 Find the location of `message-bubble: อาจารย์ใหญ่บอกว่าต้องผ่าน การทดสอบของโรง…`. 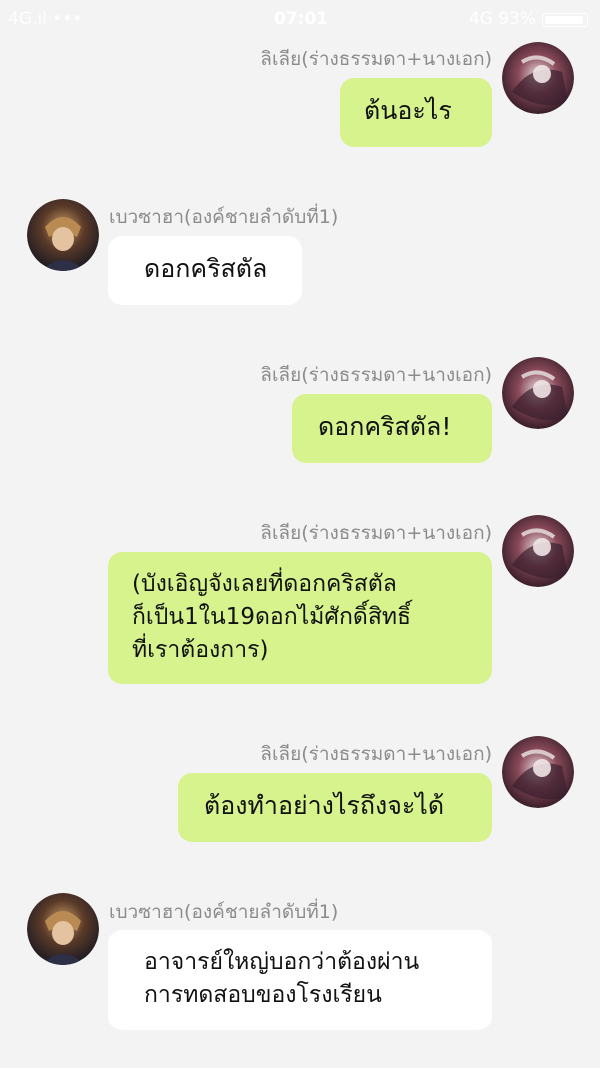

message-bubble: อาจารย์ใหญ่บอกว่าต้องผ่าน การทดสอบของโรง… is located at coordinates (300, 980).